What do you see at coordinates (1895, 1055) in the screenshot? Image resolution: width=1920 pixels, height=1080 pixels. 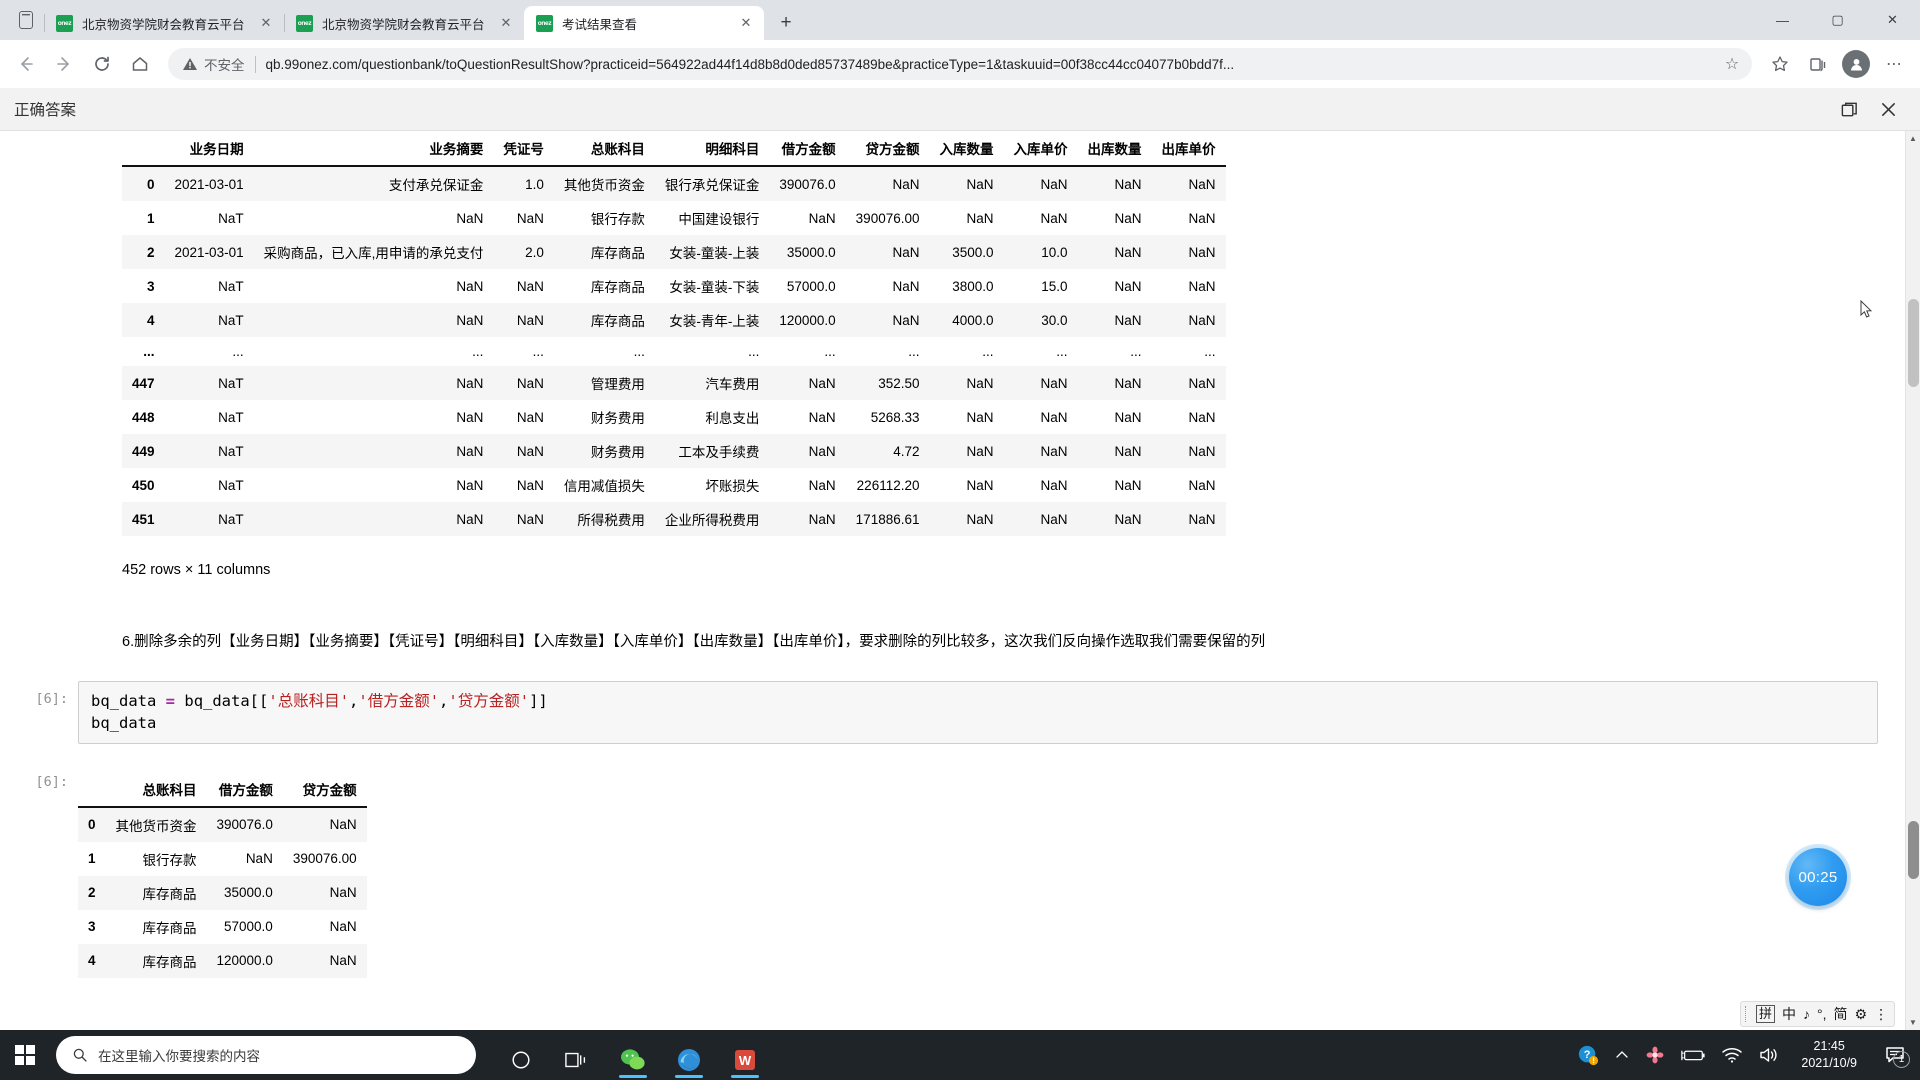 I see `notification-center-button: 1` at bounding box center [1895, 1055].